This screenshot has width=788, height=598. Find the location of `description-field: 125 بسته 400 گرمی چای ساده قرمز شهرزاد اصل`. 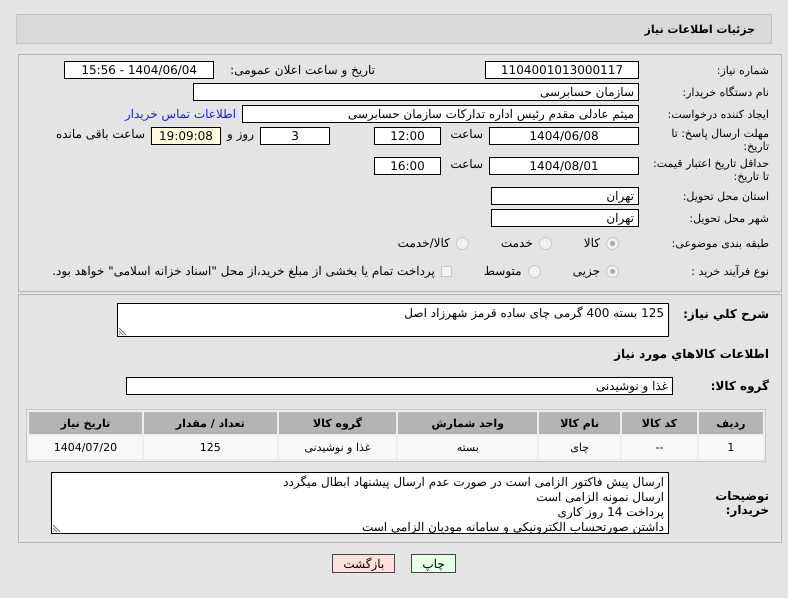

description-field: 125 بسته 400 گرمی چای ساده قرمز شهرزاد اصل is located at coordinates (393, 320).